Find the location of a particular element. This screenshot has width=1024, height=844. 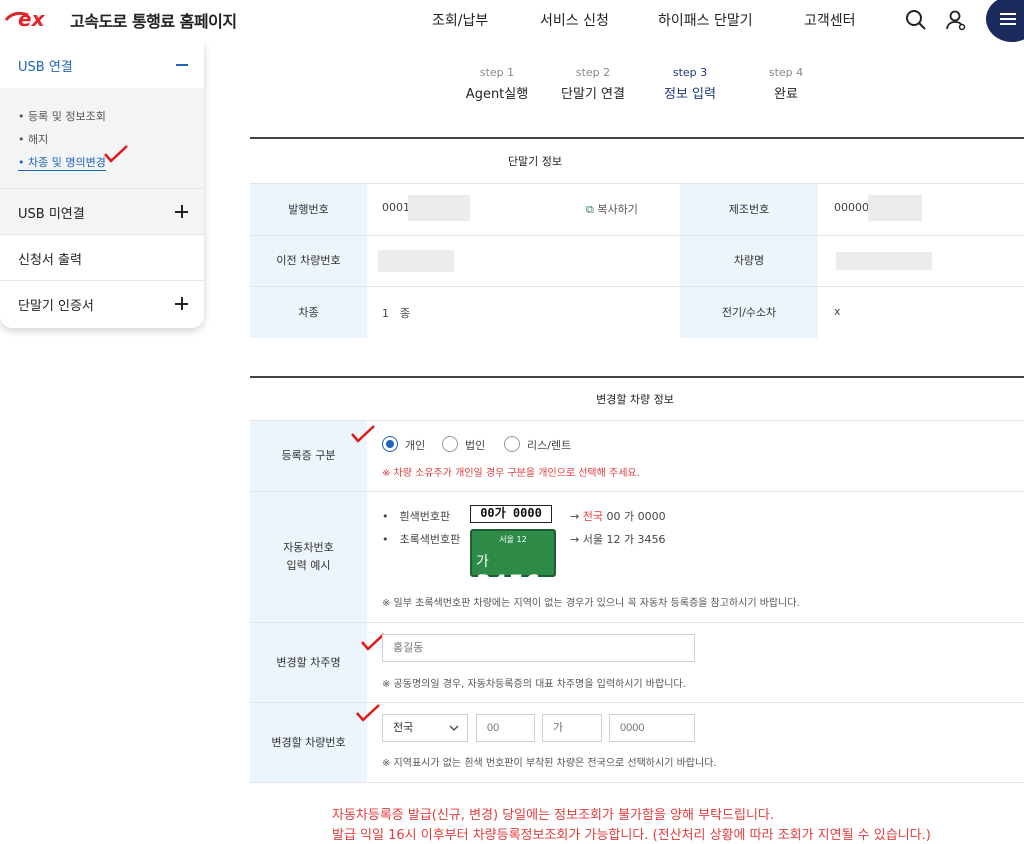

owner-name-note: ※ 공동명의일 경우, 자동차등록증의 대표 차주명을 입력하시기 바랍니다. is located at coordinates (534, 684).